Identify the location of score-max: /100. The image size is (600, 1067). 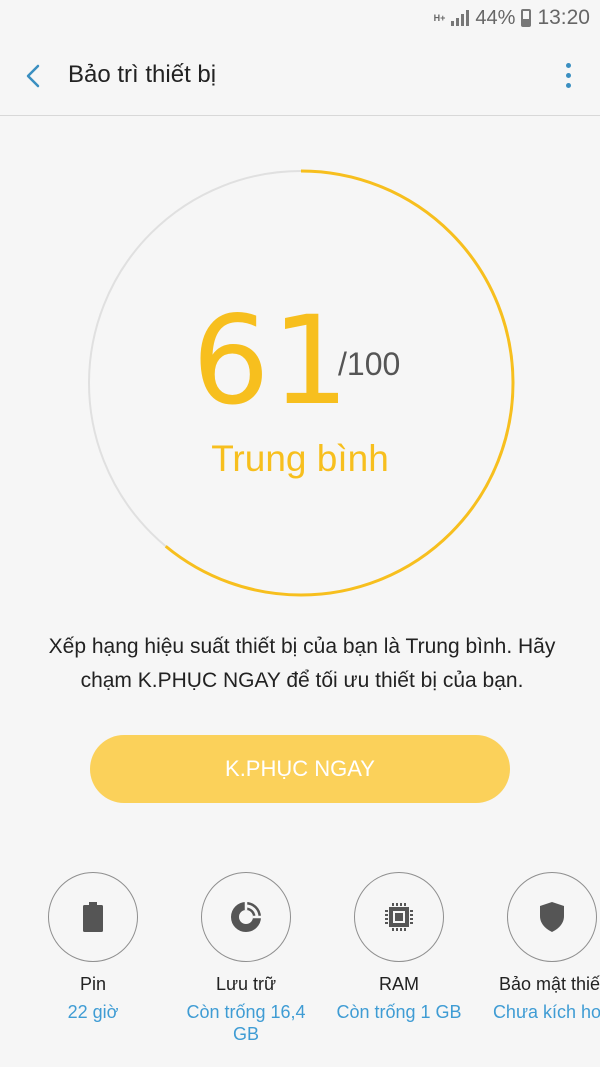
(369, 364).